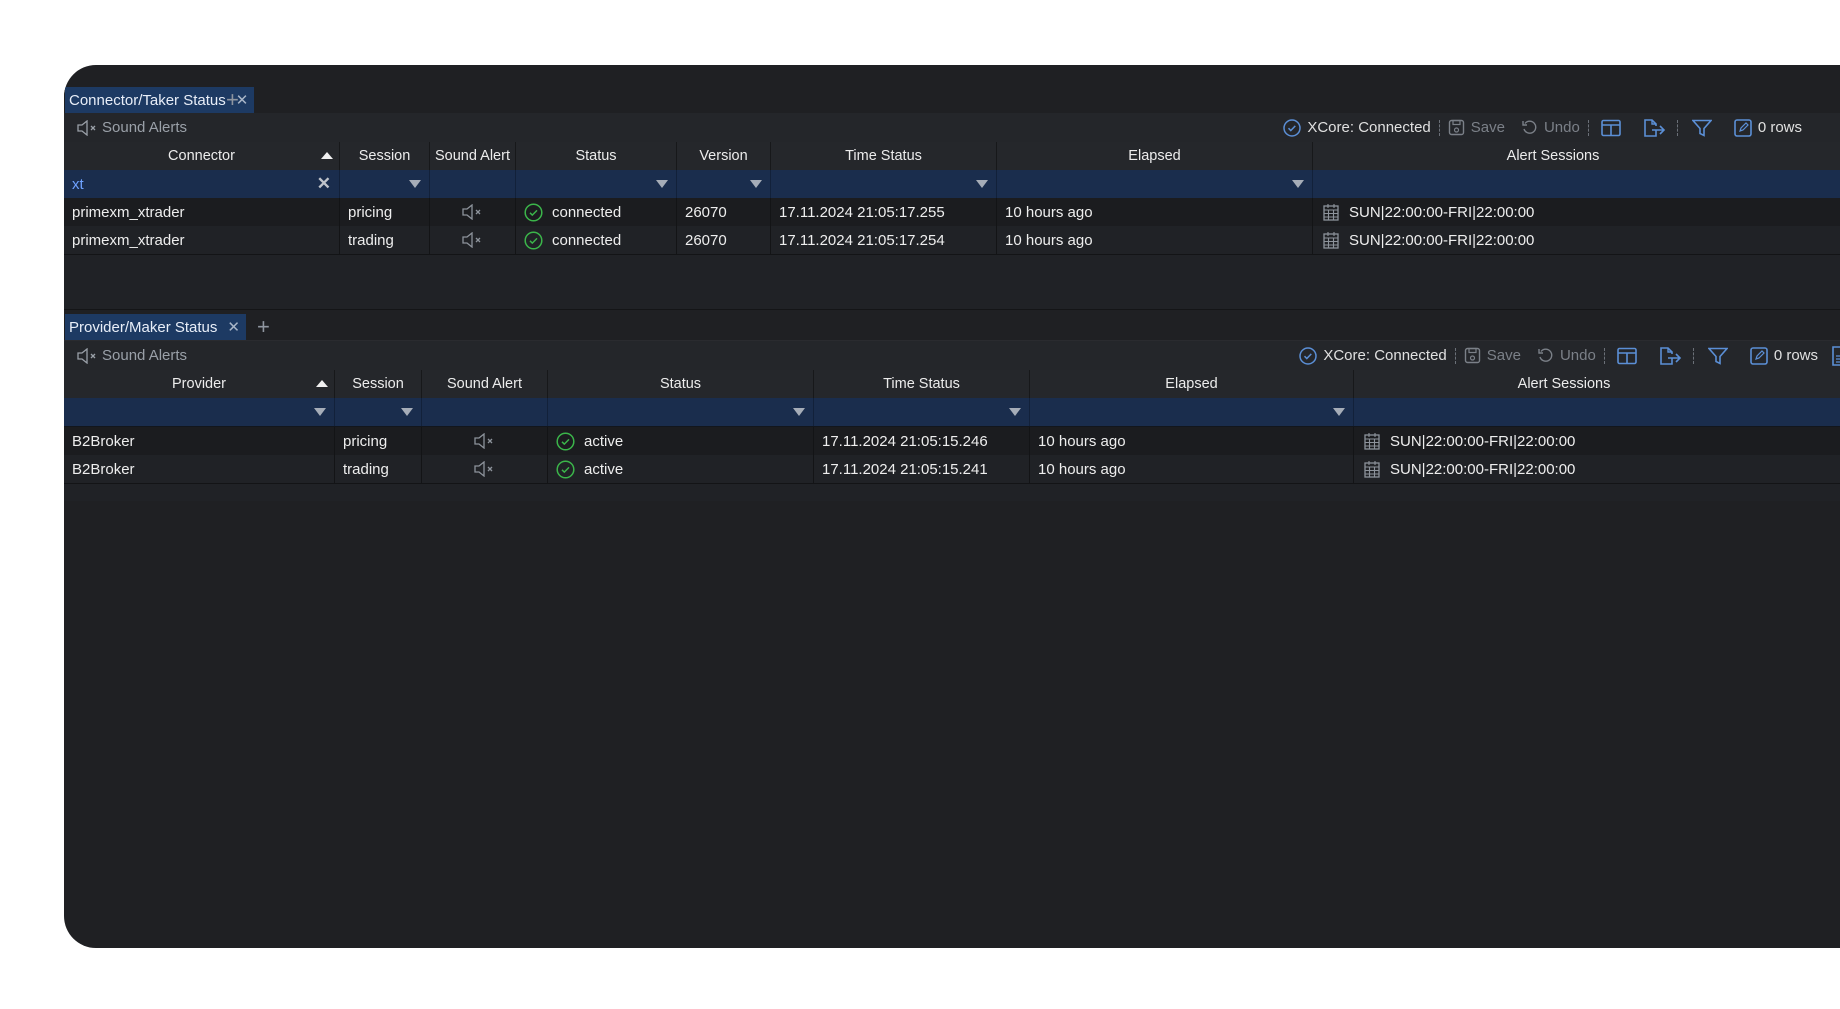  I want to click on speaker-muted-icon, so click(470, 212).